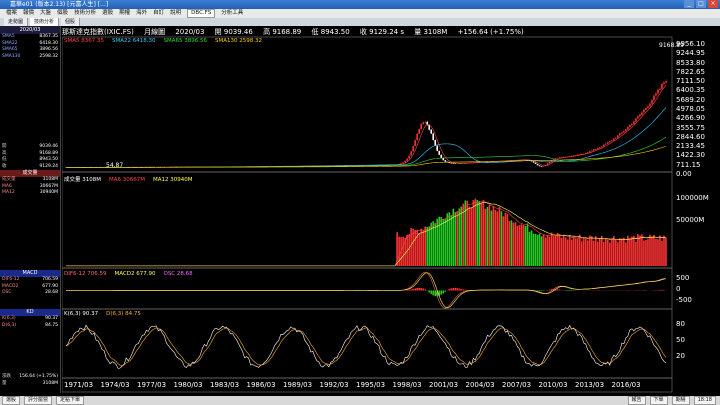  Describe the element at coordinates (30, 312) in the screenshot. I see `kd-section-title: KD` at that location.